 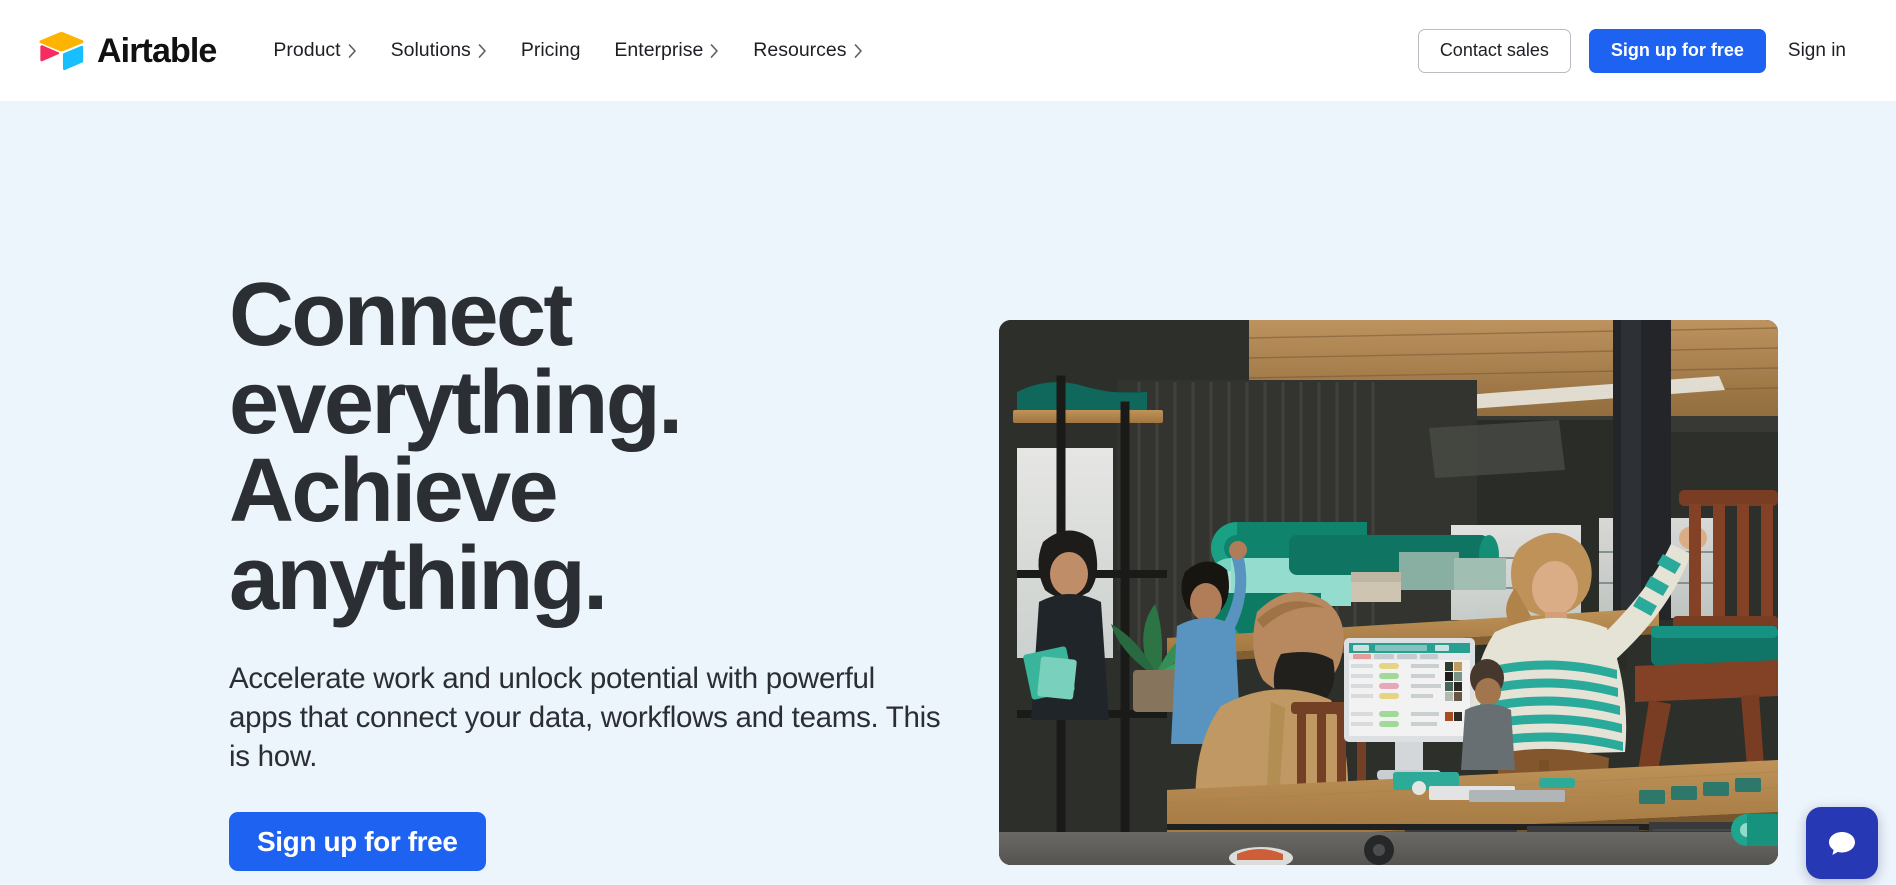 I want to click on nav-item-label: Solutions, so click(x=430, y=49).